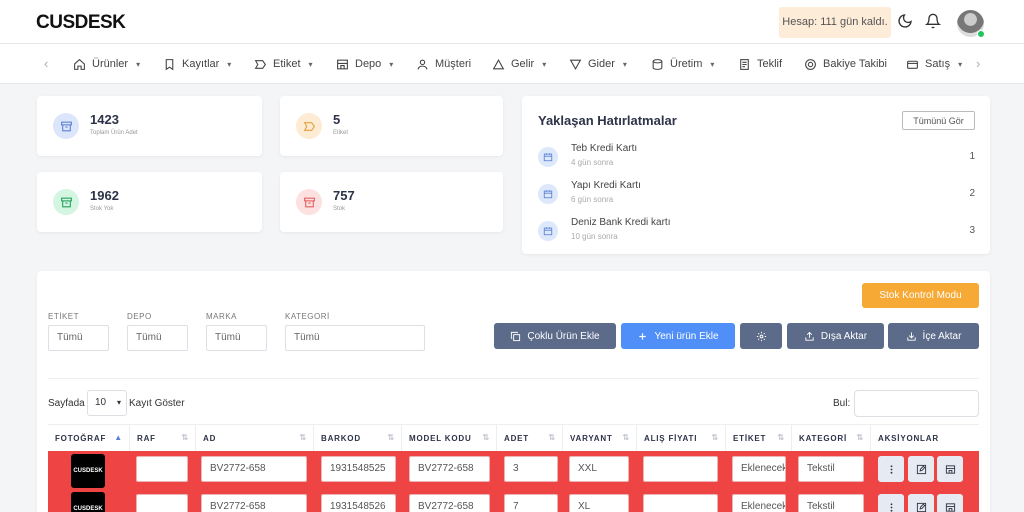  What do you see at coordinates (657, 64) in the screenshot?
I see `database-icon` at bounding box center [657, 64].